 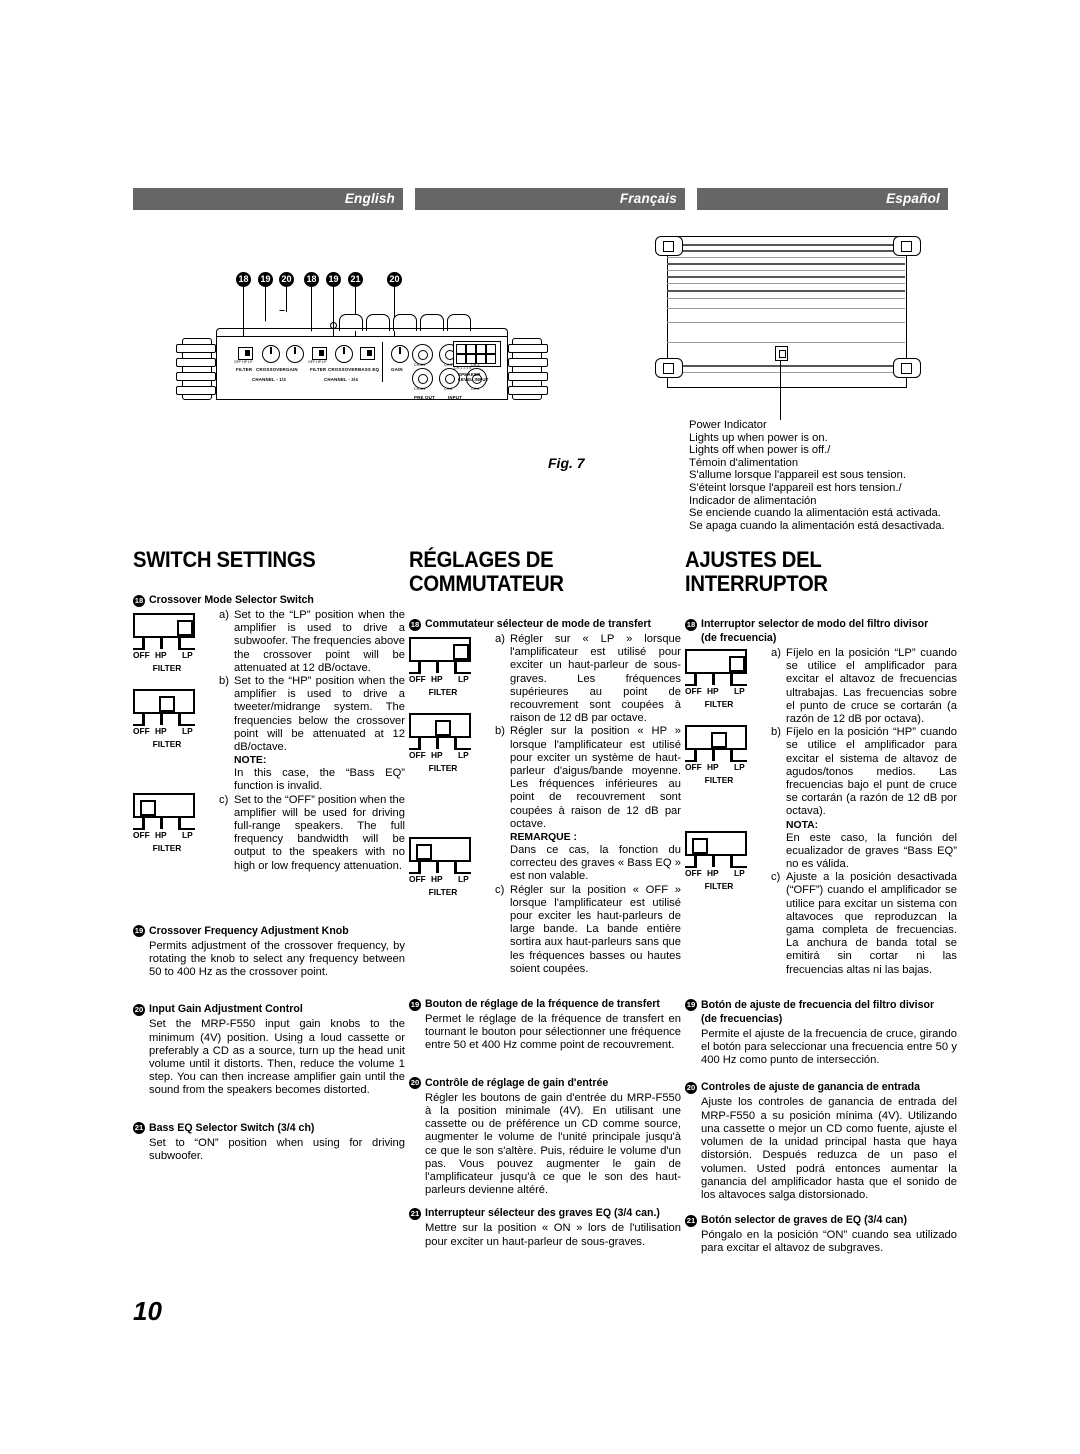 What do you see at coordinates (269, 379) in the screenshot?
I see `label-channel-12: CHANNEL - 1/2` at bounding box center [269, 379].